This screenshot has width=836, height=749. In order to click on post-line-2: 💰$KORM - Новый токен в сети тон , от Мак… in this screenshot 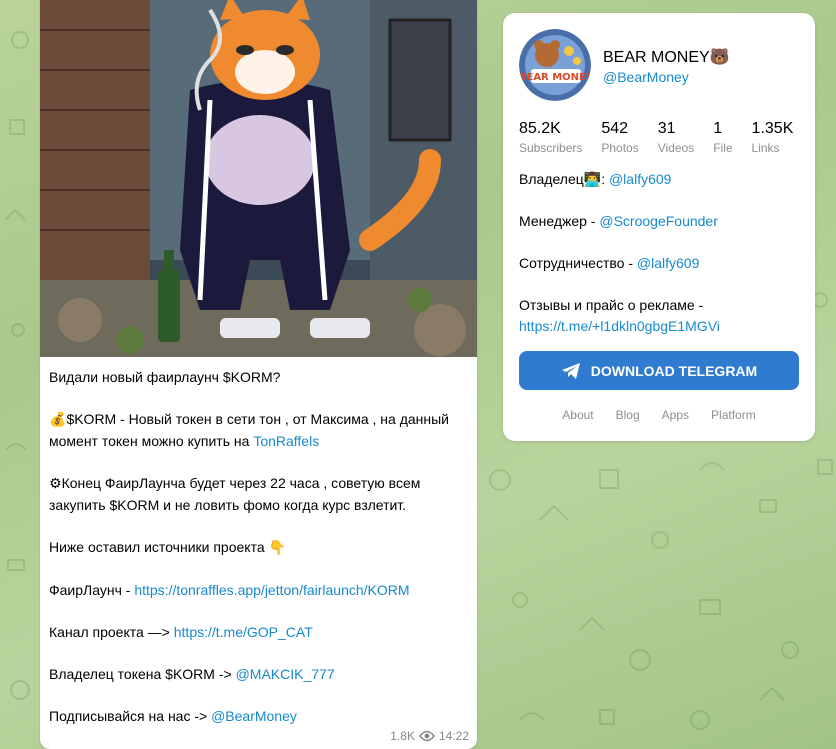, I will do `click(249, 430)`.